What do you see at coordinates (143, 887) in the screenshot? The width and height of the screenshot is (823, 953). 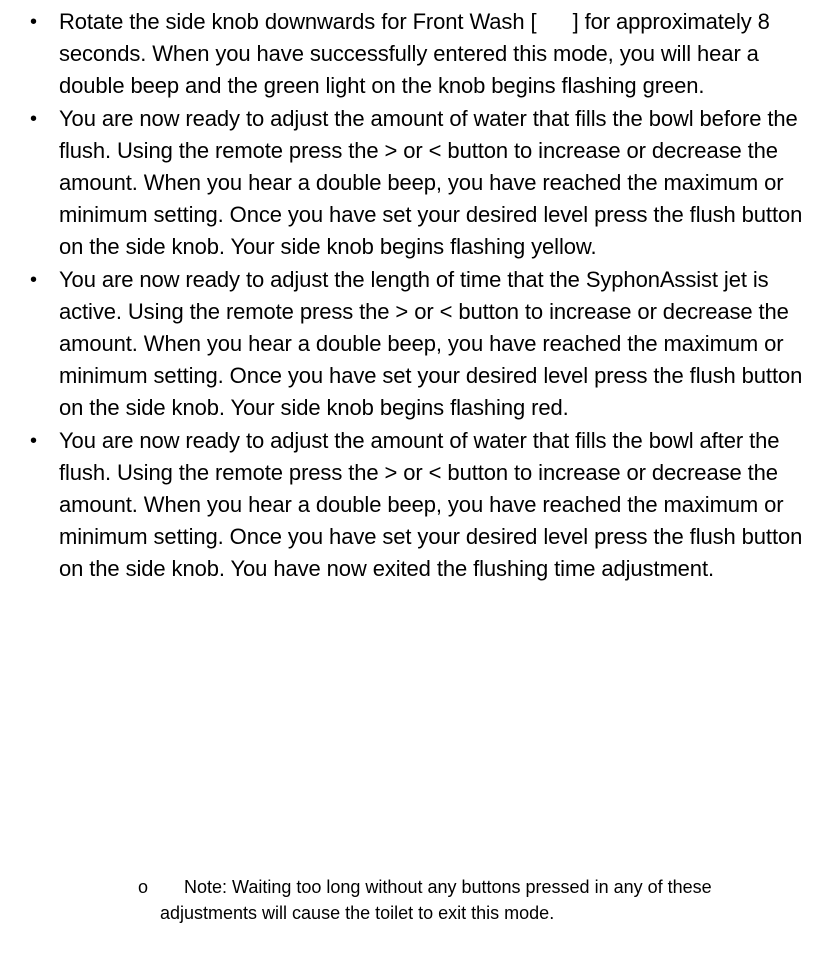 I see `sub-bullet-icon: o` at bounding box center [143, 887].